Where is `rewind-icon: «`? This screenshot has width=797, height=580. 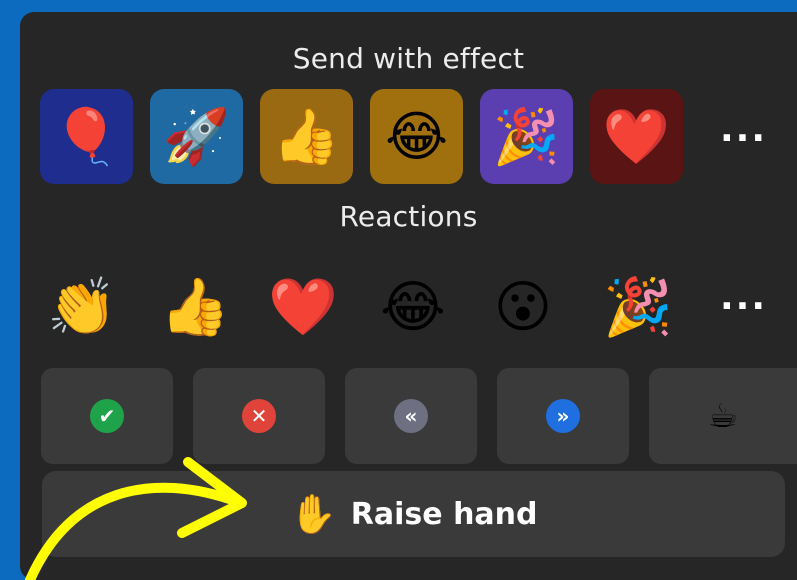
rewind-icon: « is located at coordinates (411, 416).